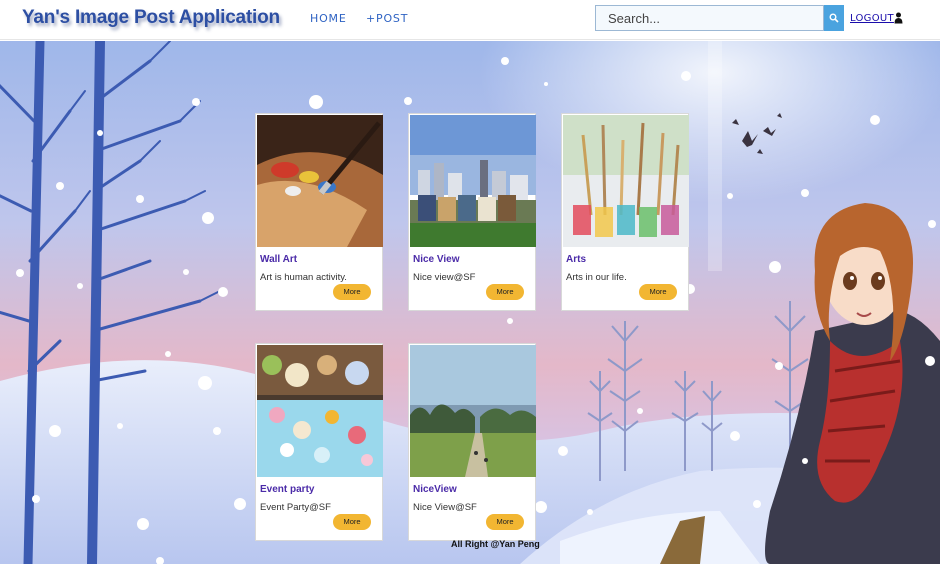 The height and width of the screenshot is (564, 940). I want to click on search-button, so click(834, 18).